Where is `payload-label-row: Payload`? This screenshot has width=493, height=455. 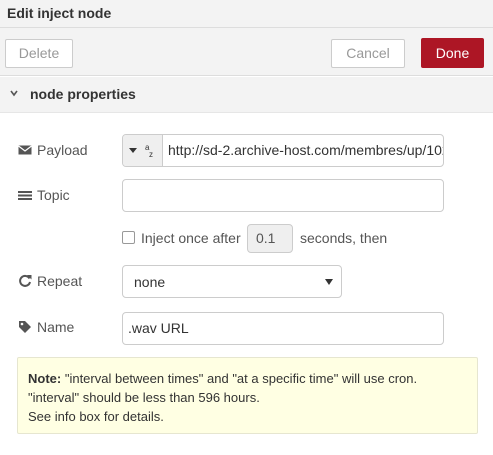 payload-label-row: Payload is located at coordinates (53, 150).